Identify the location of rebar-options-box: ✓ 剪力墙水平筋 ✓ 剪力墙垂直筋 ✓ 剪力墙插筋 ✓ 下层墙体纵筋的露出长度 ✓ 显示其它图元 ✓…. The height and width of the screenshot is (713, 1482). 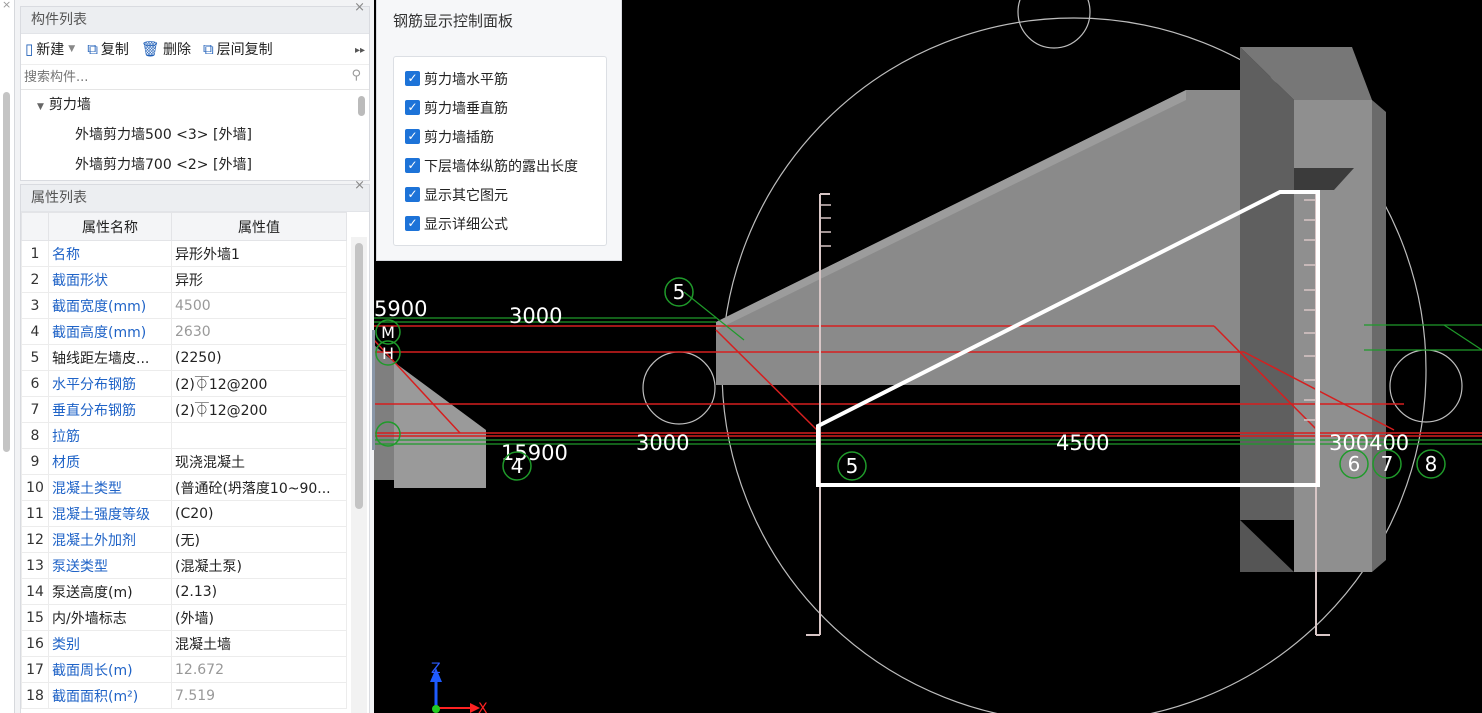
(500, 151).